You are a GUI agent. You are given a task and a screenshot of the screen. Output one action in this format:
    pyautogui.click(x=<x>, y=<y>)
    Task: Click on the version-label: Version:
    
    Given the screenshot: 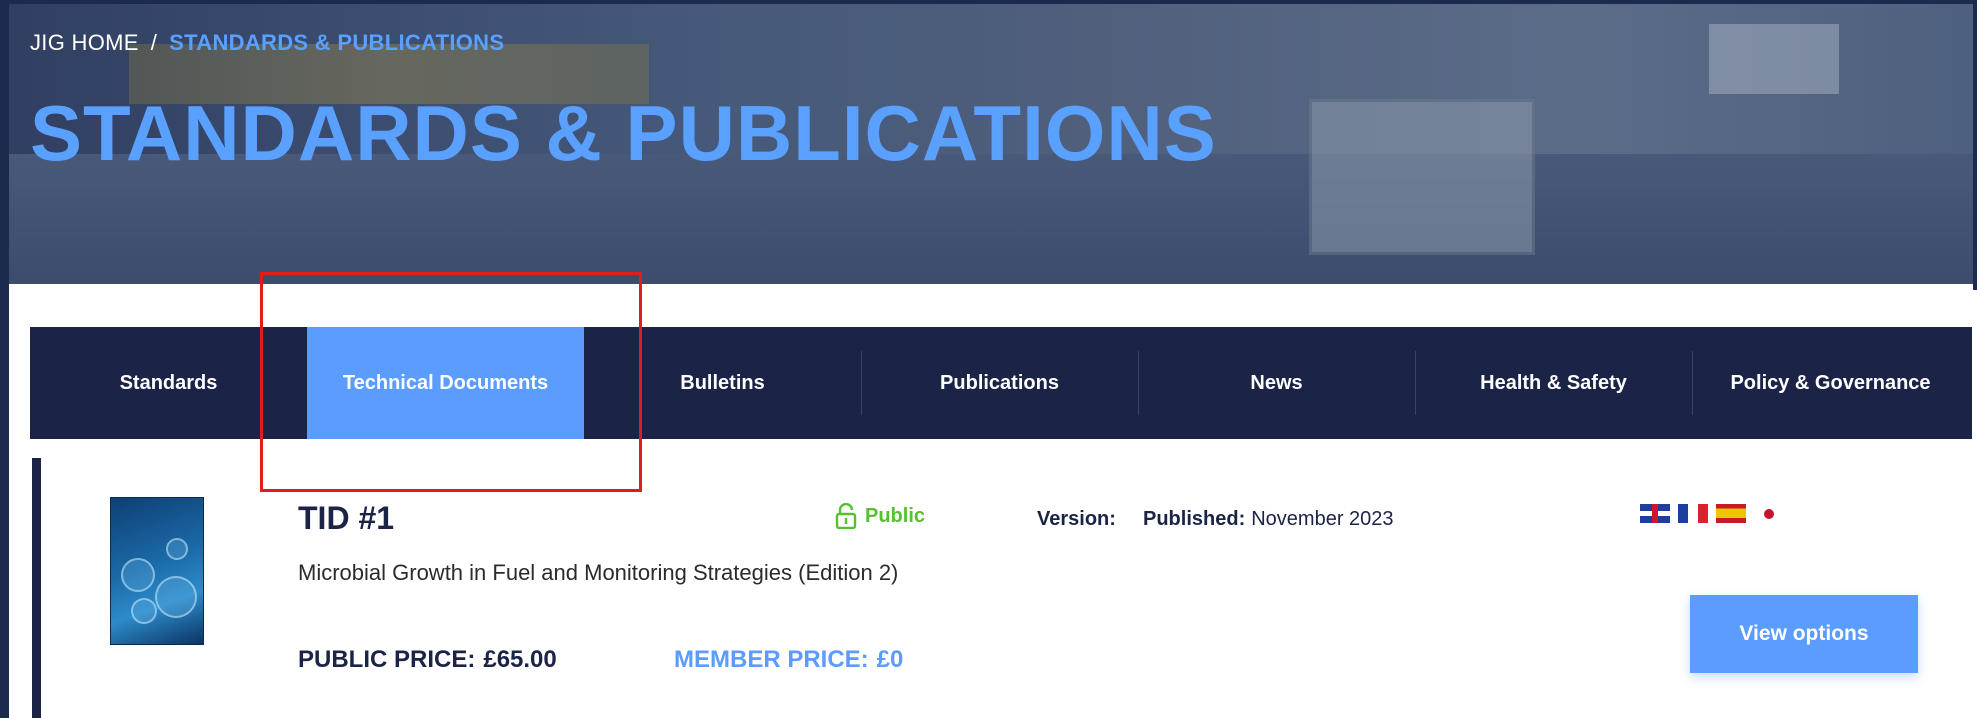 What is the action you would take?
    pyautogui.click(x=1076, y=519)
    